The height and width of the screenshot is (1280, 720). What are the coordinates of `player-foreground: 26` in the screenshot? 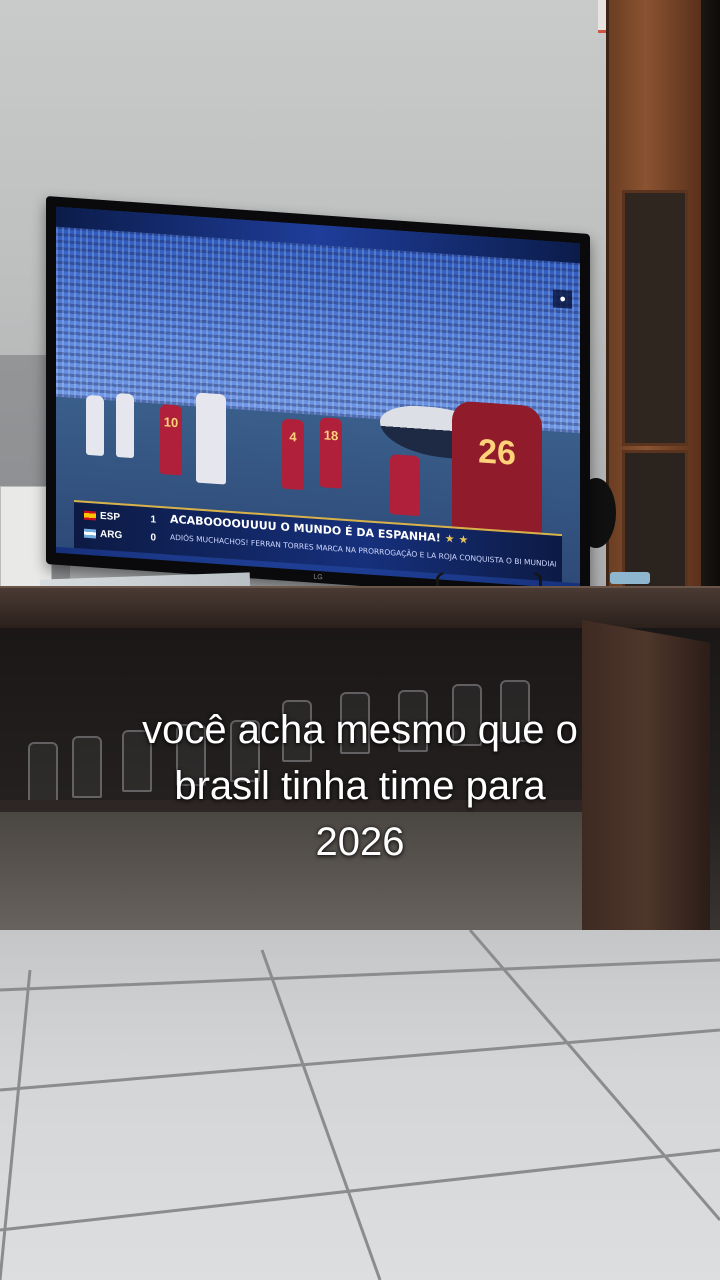 It's located at (497, 468).